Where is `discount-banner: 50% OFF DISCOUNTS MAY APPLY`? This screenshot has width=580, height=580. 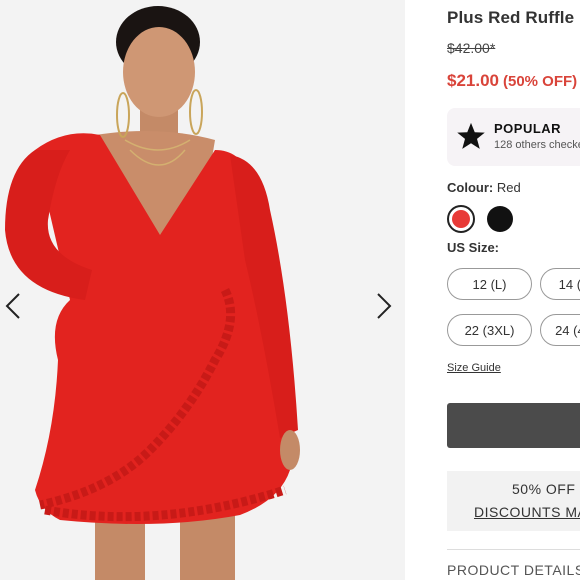
discount-banner: 50% OFF DISCOUNTS MAY APPLY is located at coordinates (513, 501).